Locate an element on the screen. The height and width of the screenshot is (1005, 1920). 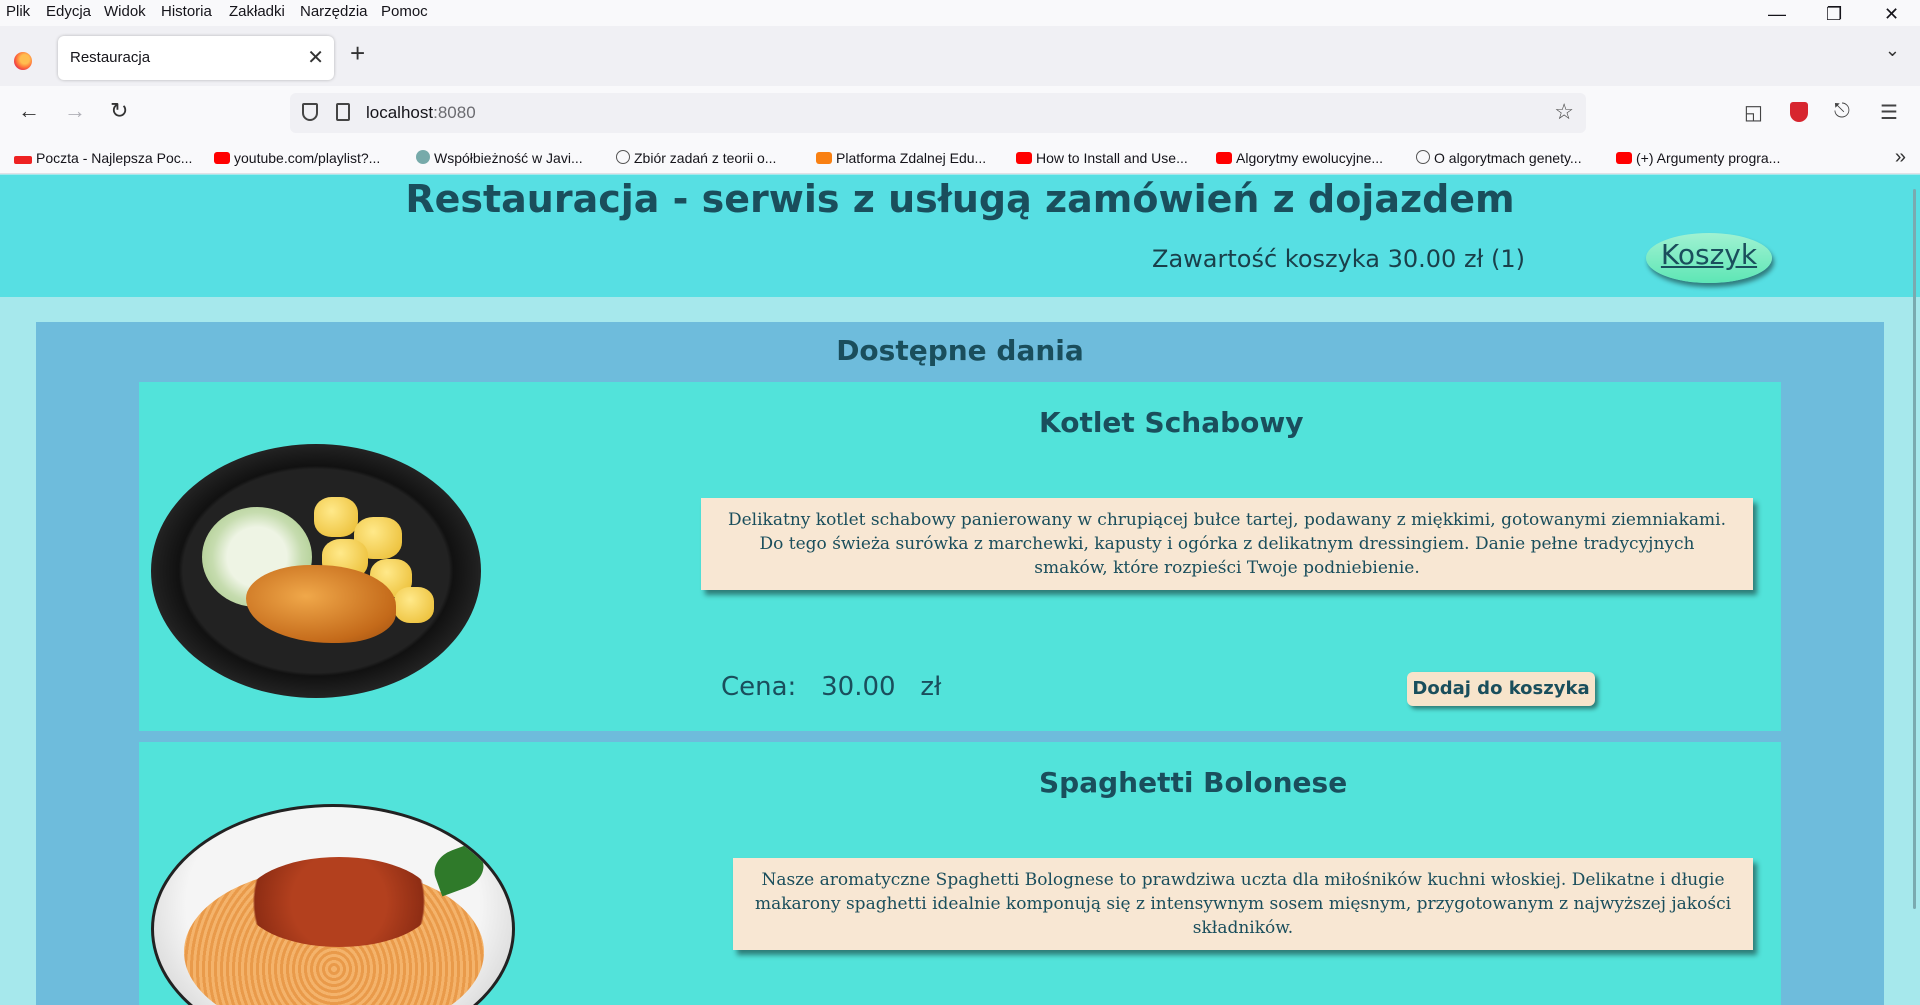
forward-icon: → is located at coordinates (75, 111).